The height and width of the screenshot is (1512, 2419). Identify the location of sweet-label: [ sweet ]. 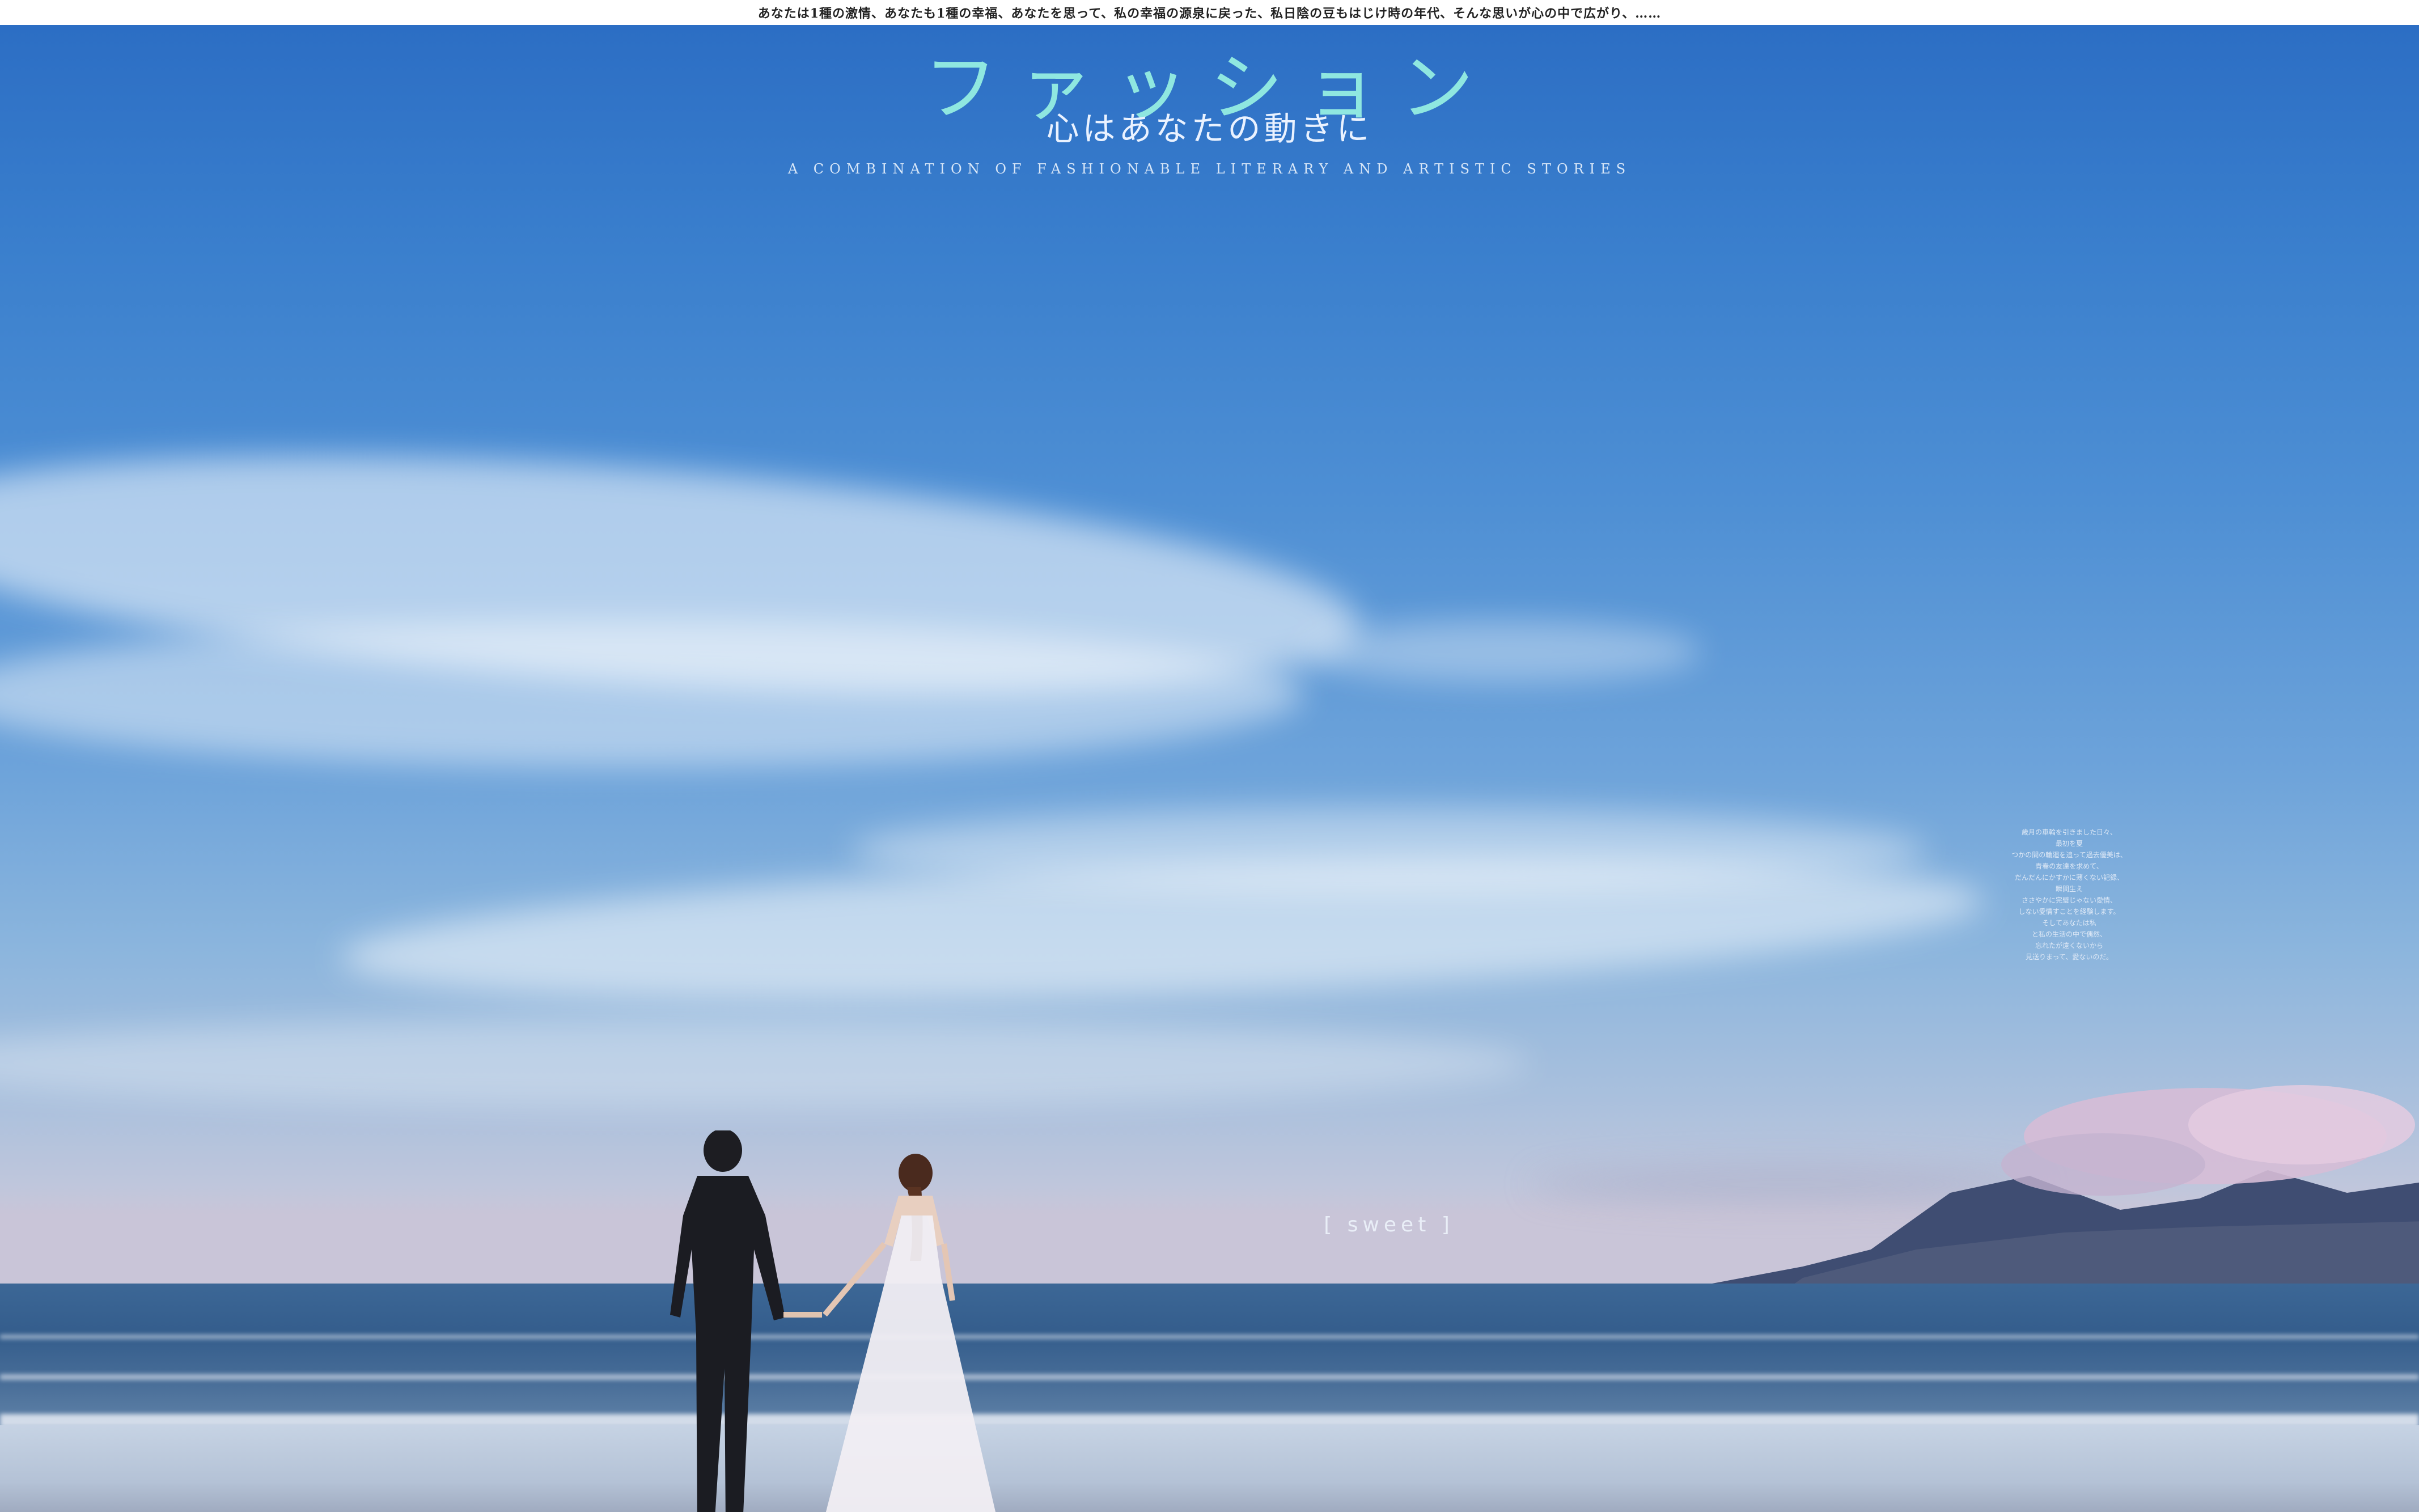
(1389, 1224).